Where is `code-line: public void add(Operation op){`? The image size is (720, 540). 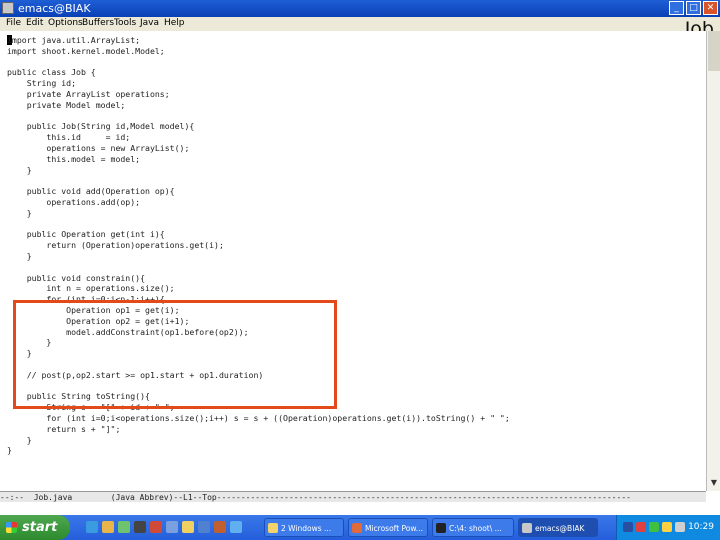 code-line: public void add(Operation op){ is located at coordinates (91, 191).